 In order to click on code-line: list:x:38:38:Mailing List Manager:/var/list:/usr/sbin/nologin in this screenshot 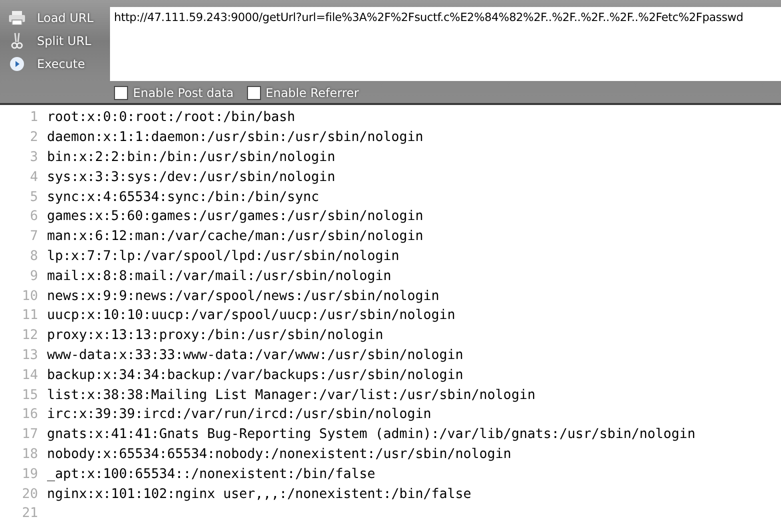, I will do `click(291, 395)`.